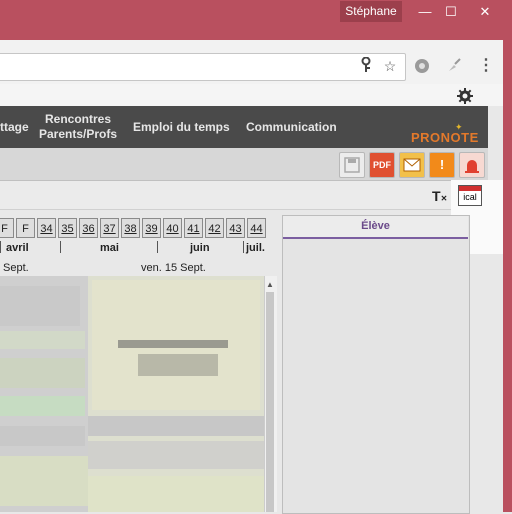  I want to click on brush-icon, so click(454, 66).